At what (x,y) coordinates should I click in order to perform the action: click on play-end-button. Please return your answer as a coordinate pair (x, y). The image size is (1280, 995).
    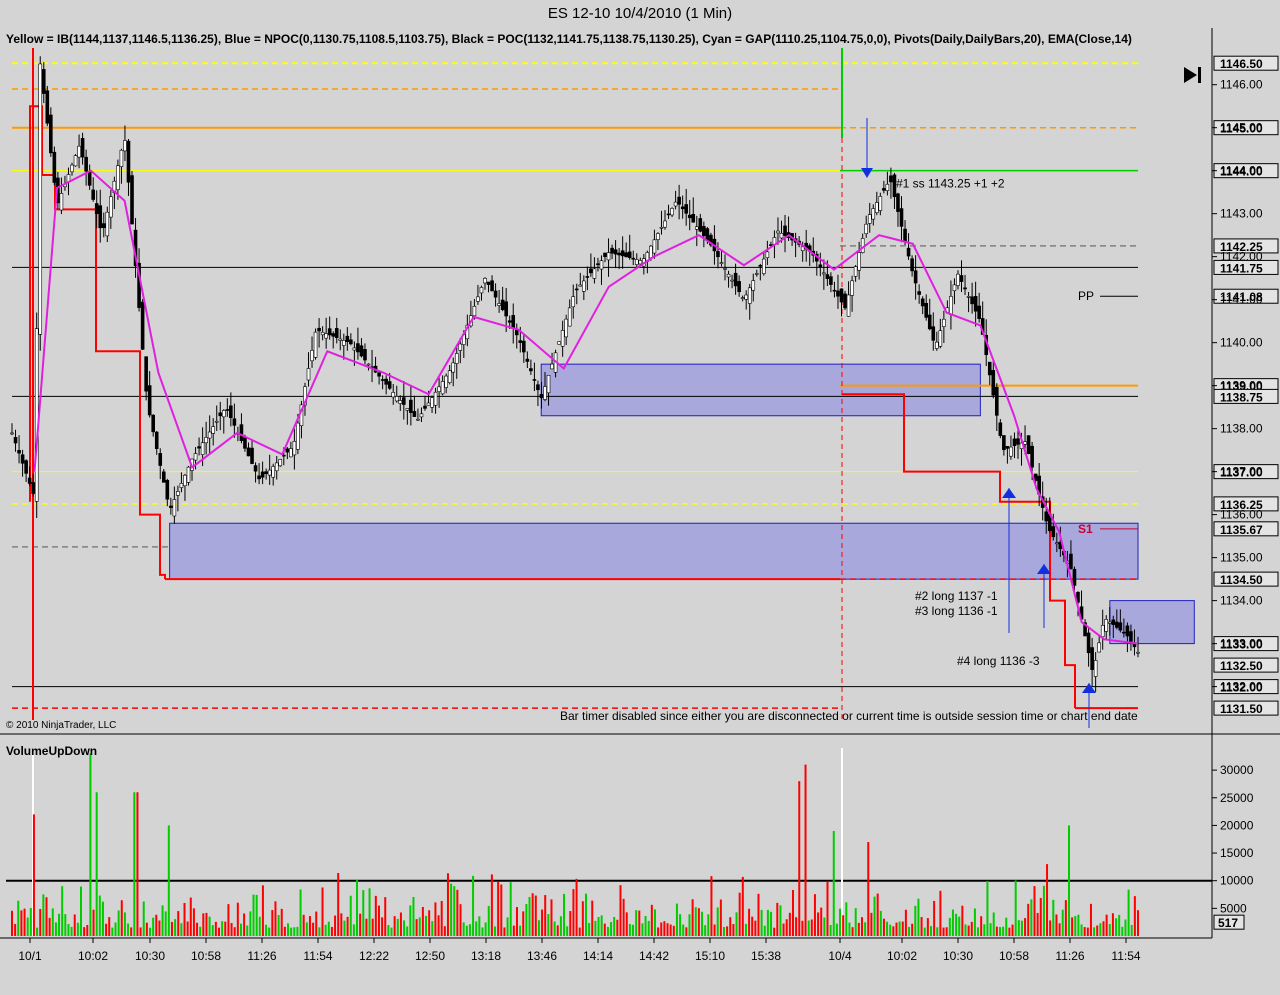
    Looking at the image, I should click on (1193, 75).